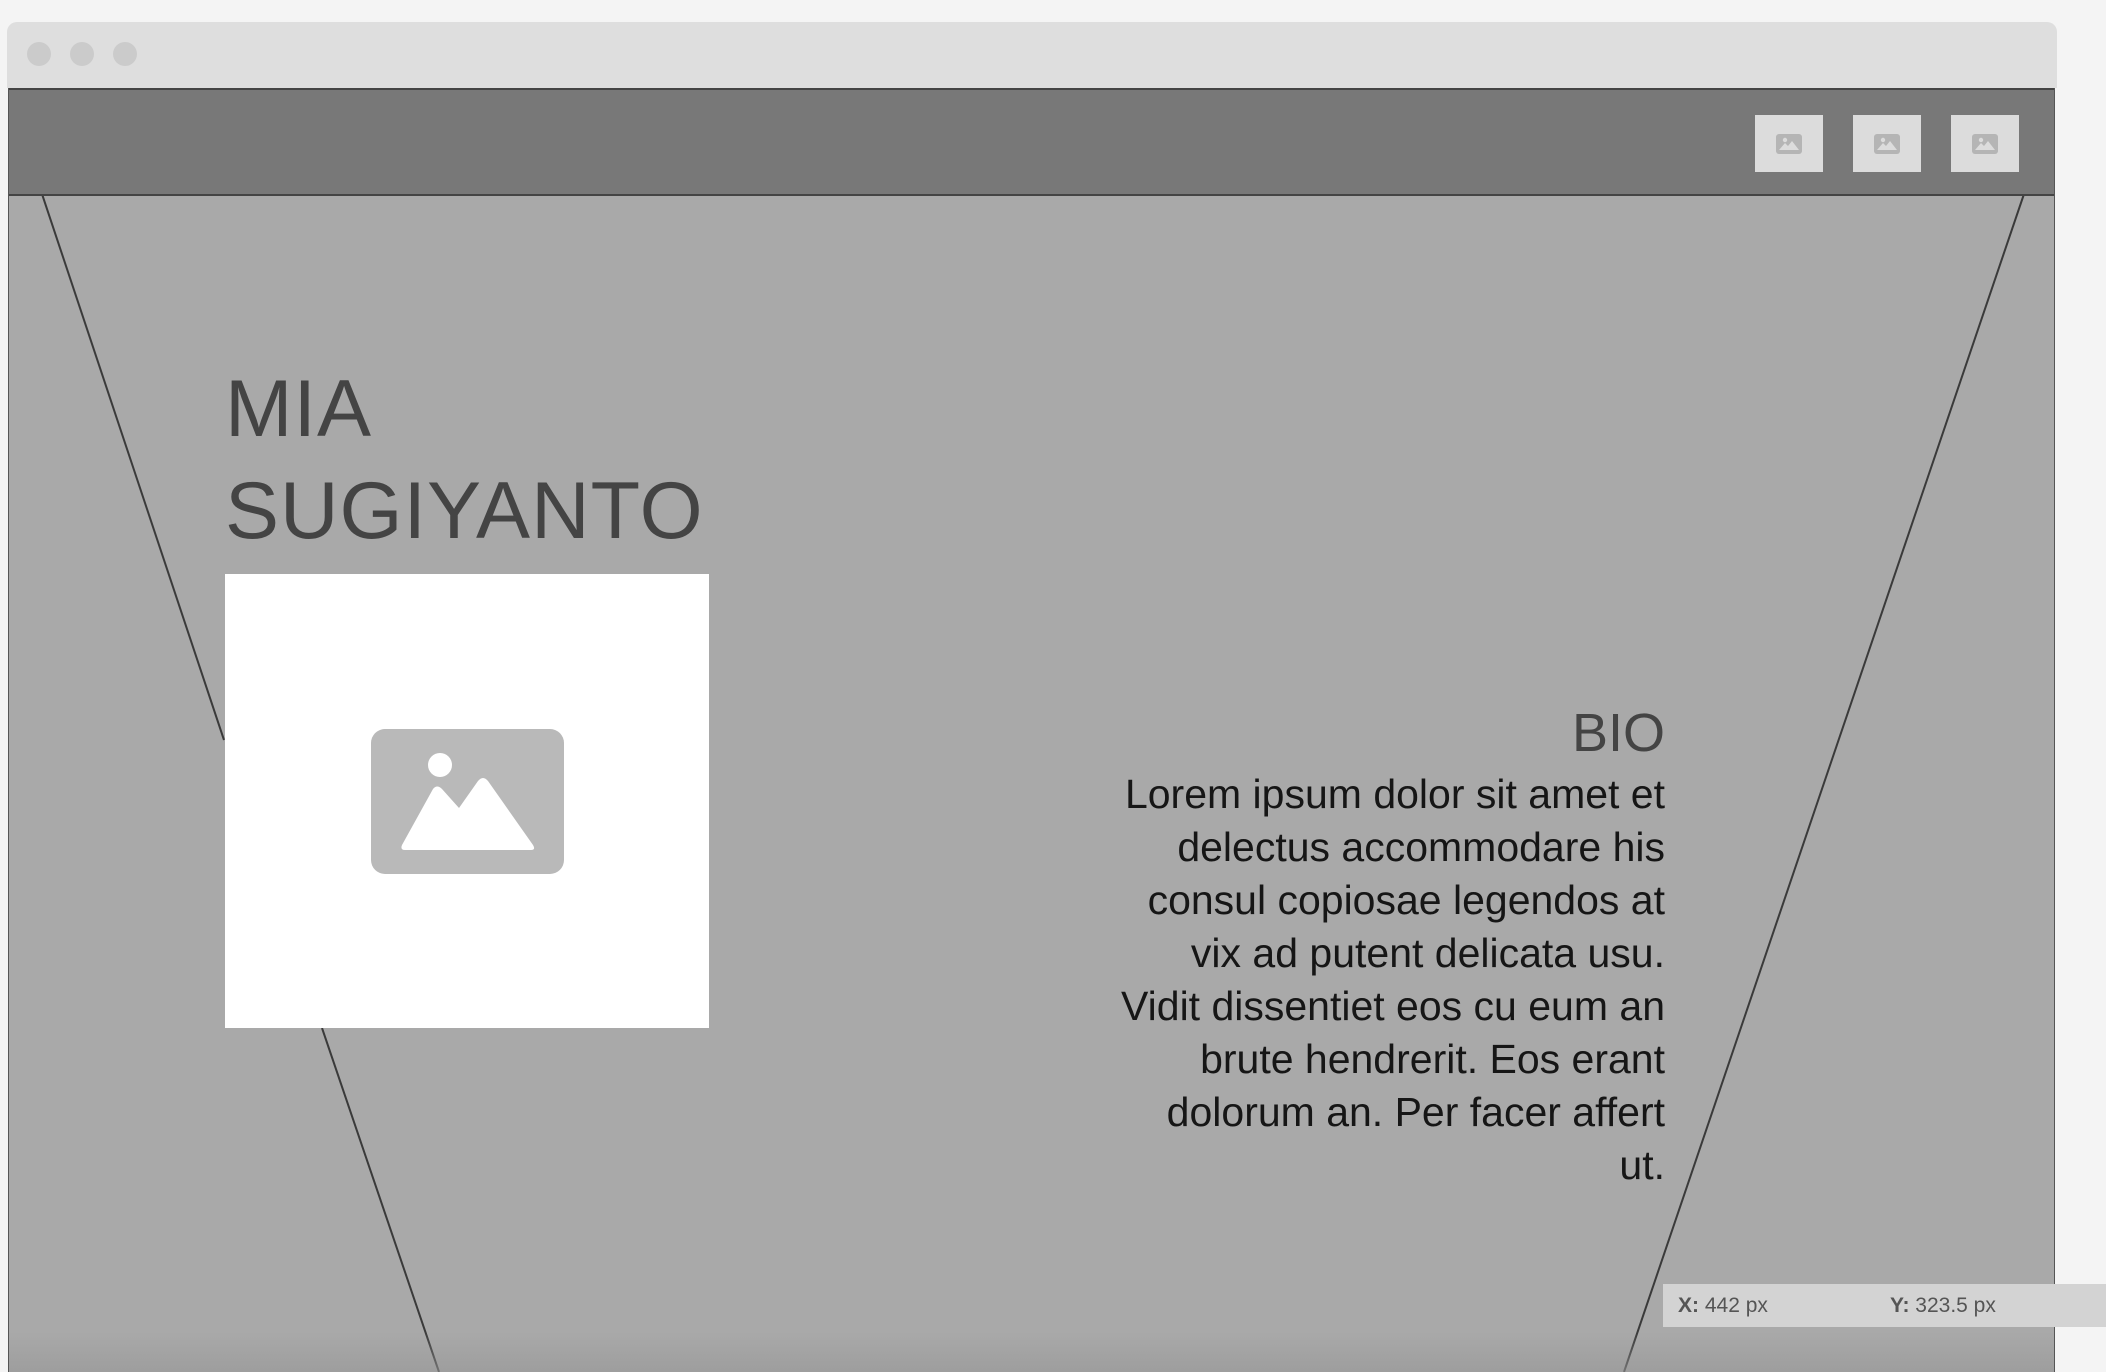 The height and width of the screenshot is (1372, 2106). Describe the element at coordinates (1618, 733) in the screenshot. I see `bio-heading: BIO` at that location.